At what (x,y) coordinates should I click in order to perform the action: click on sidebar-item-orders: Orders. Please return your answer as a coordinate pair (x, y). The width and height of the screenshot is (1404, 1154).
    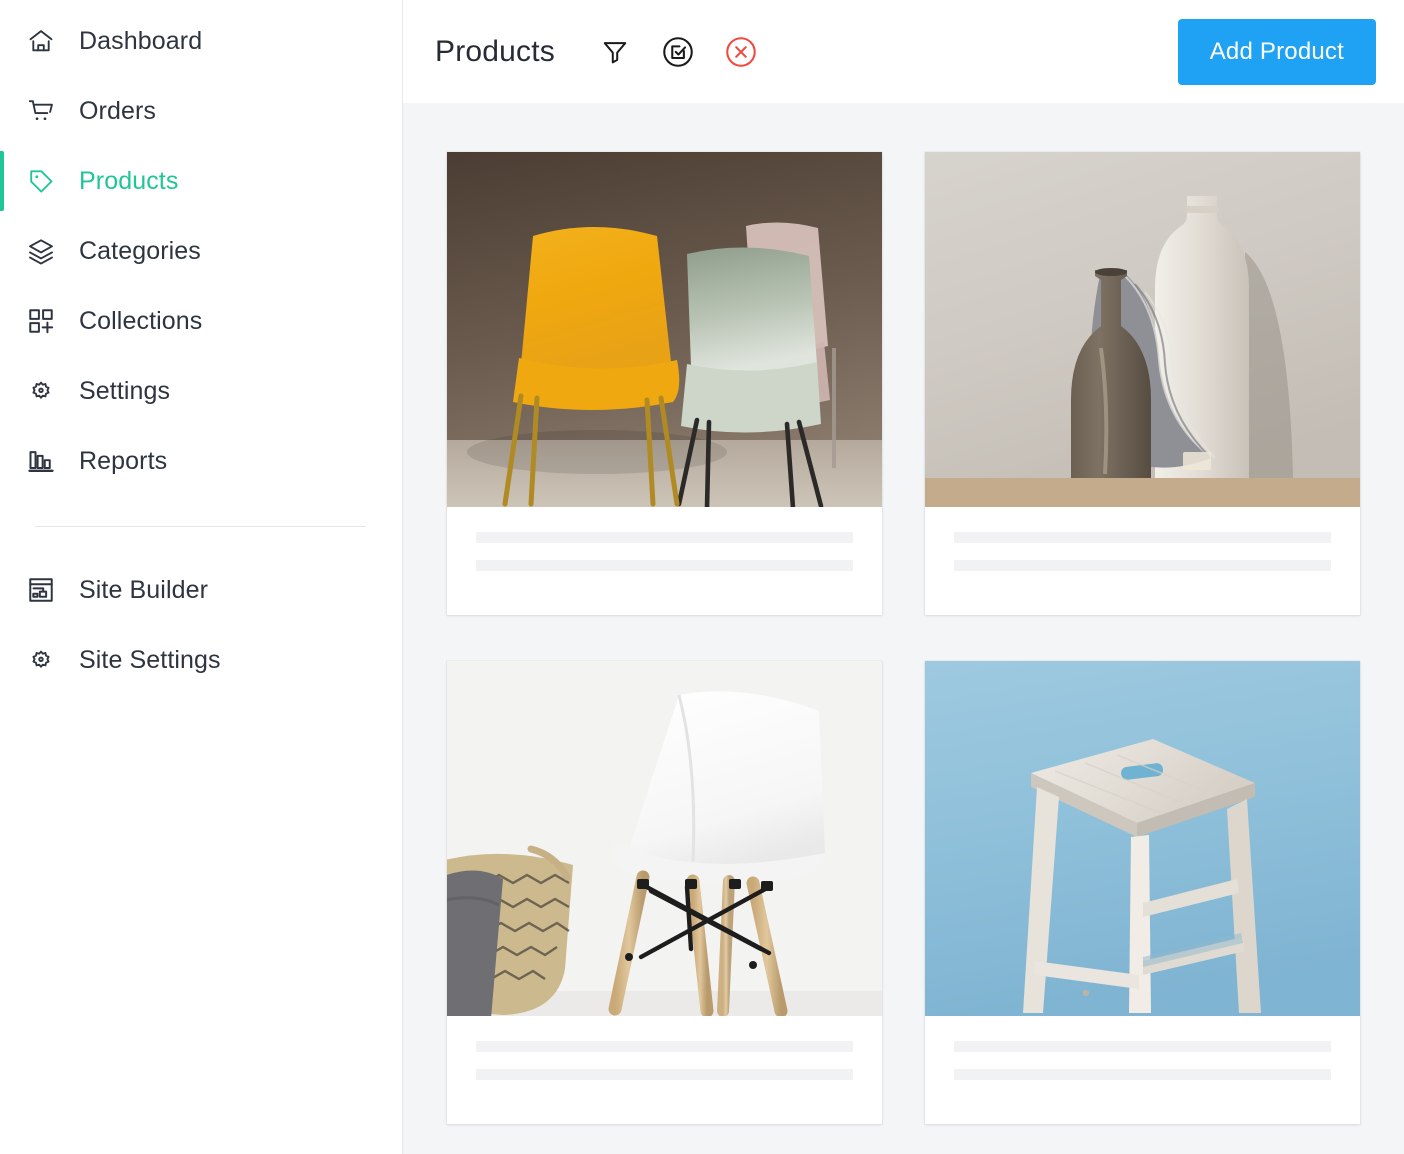
    Looking at the image, I should click on (201, 111).